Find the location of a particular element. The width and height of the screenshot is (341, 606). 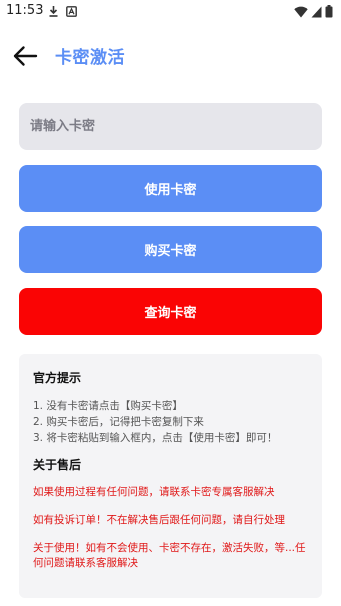

notice-title: 官方提示 is located at coordinates (57, 378).